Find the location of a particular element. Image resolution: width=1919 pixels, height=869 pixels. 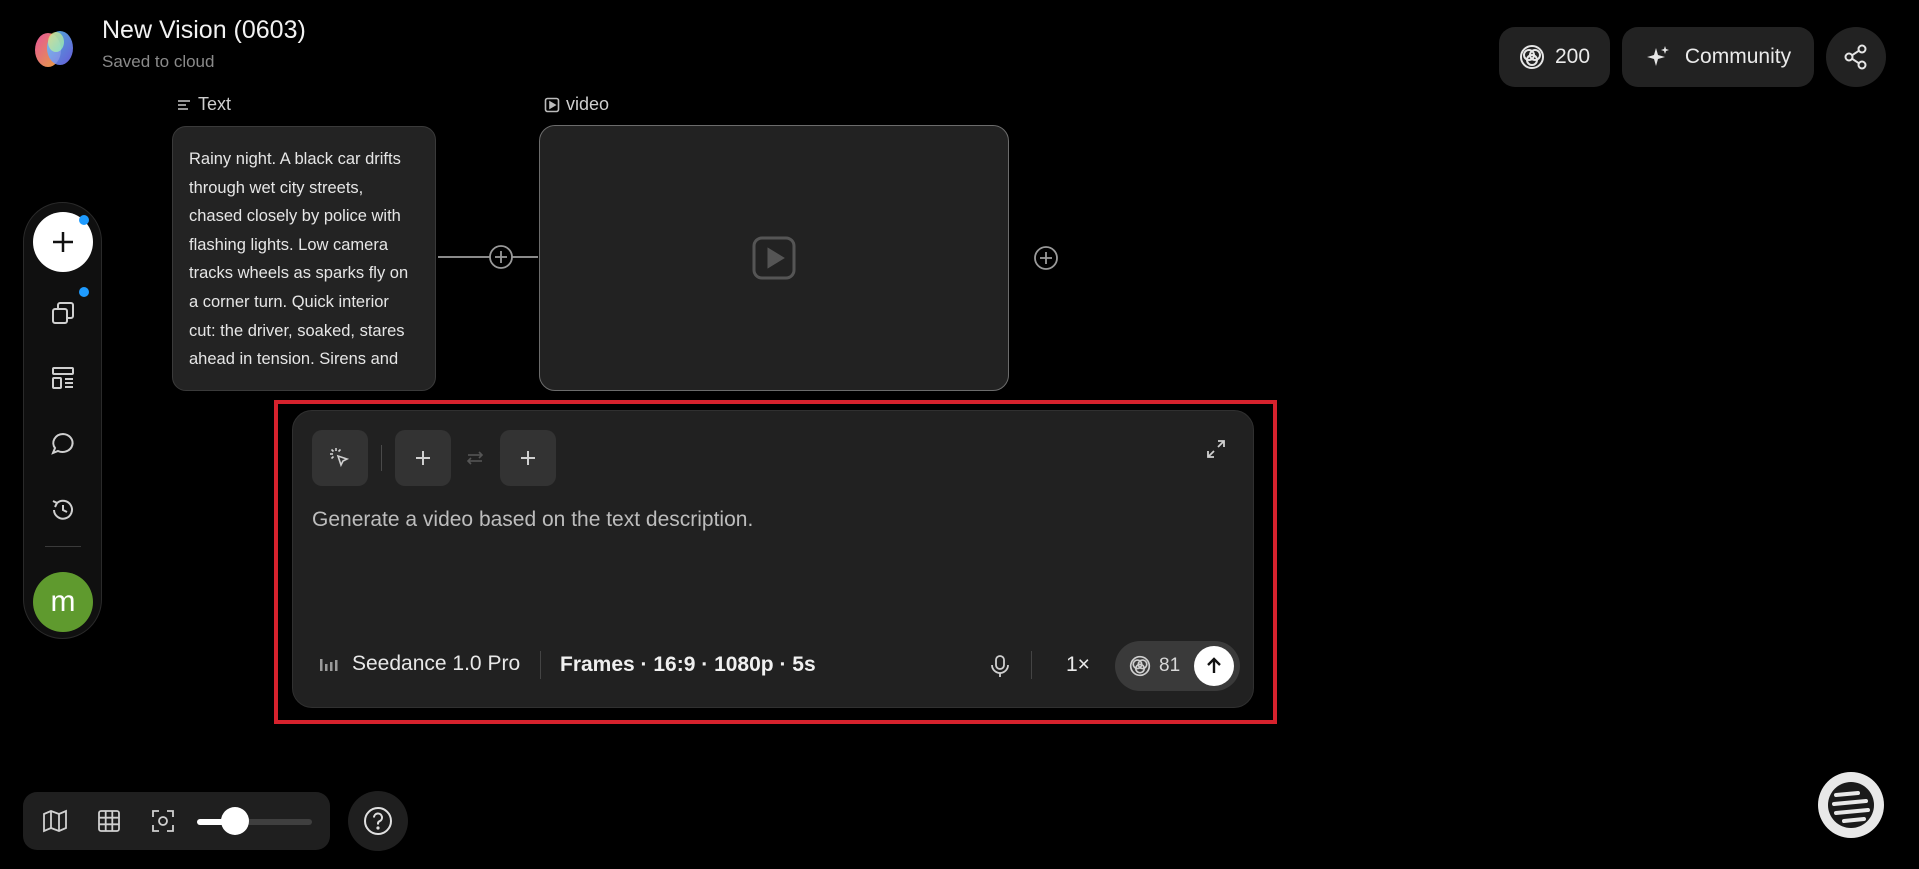

sparkle-icon is located at coordinates (1658, 57).